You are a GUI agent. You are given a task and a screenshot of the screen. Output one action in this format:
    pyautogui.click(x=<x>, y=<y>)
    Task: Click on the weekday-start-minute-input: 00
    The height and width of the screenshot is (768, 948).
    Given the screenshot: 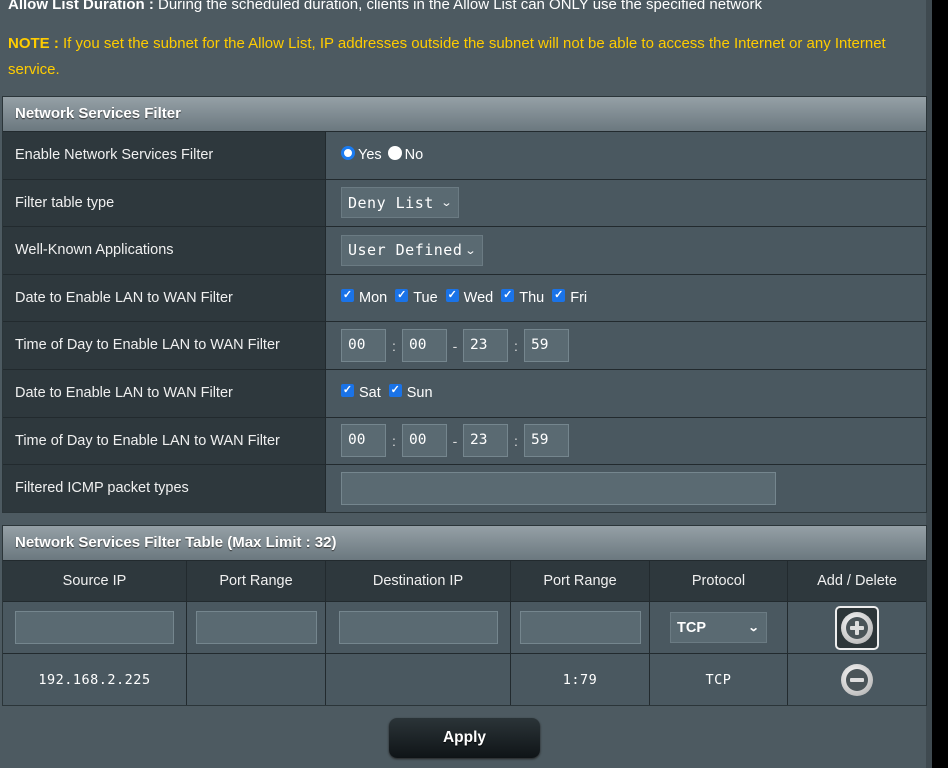 What is the action you would take?
    pyautogui.click(x=424, y=346)
    